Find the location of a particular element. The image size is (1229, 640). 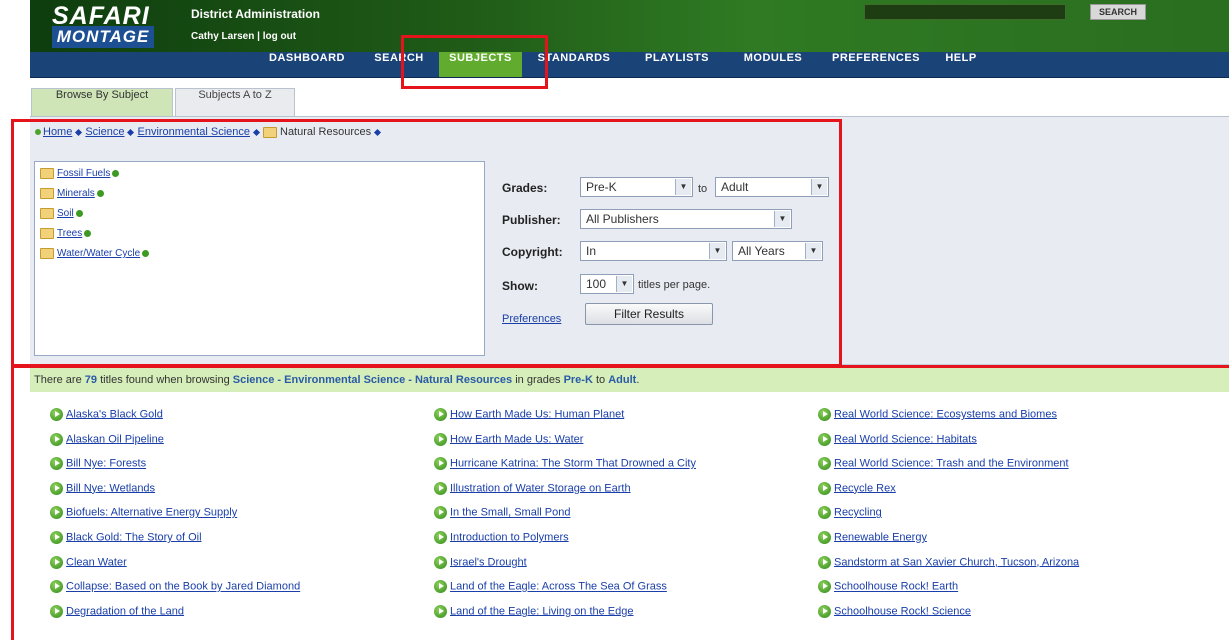

tab-subjects-a-to-z: Subjects A to Z is located at coordinates (235, 102).